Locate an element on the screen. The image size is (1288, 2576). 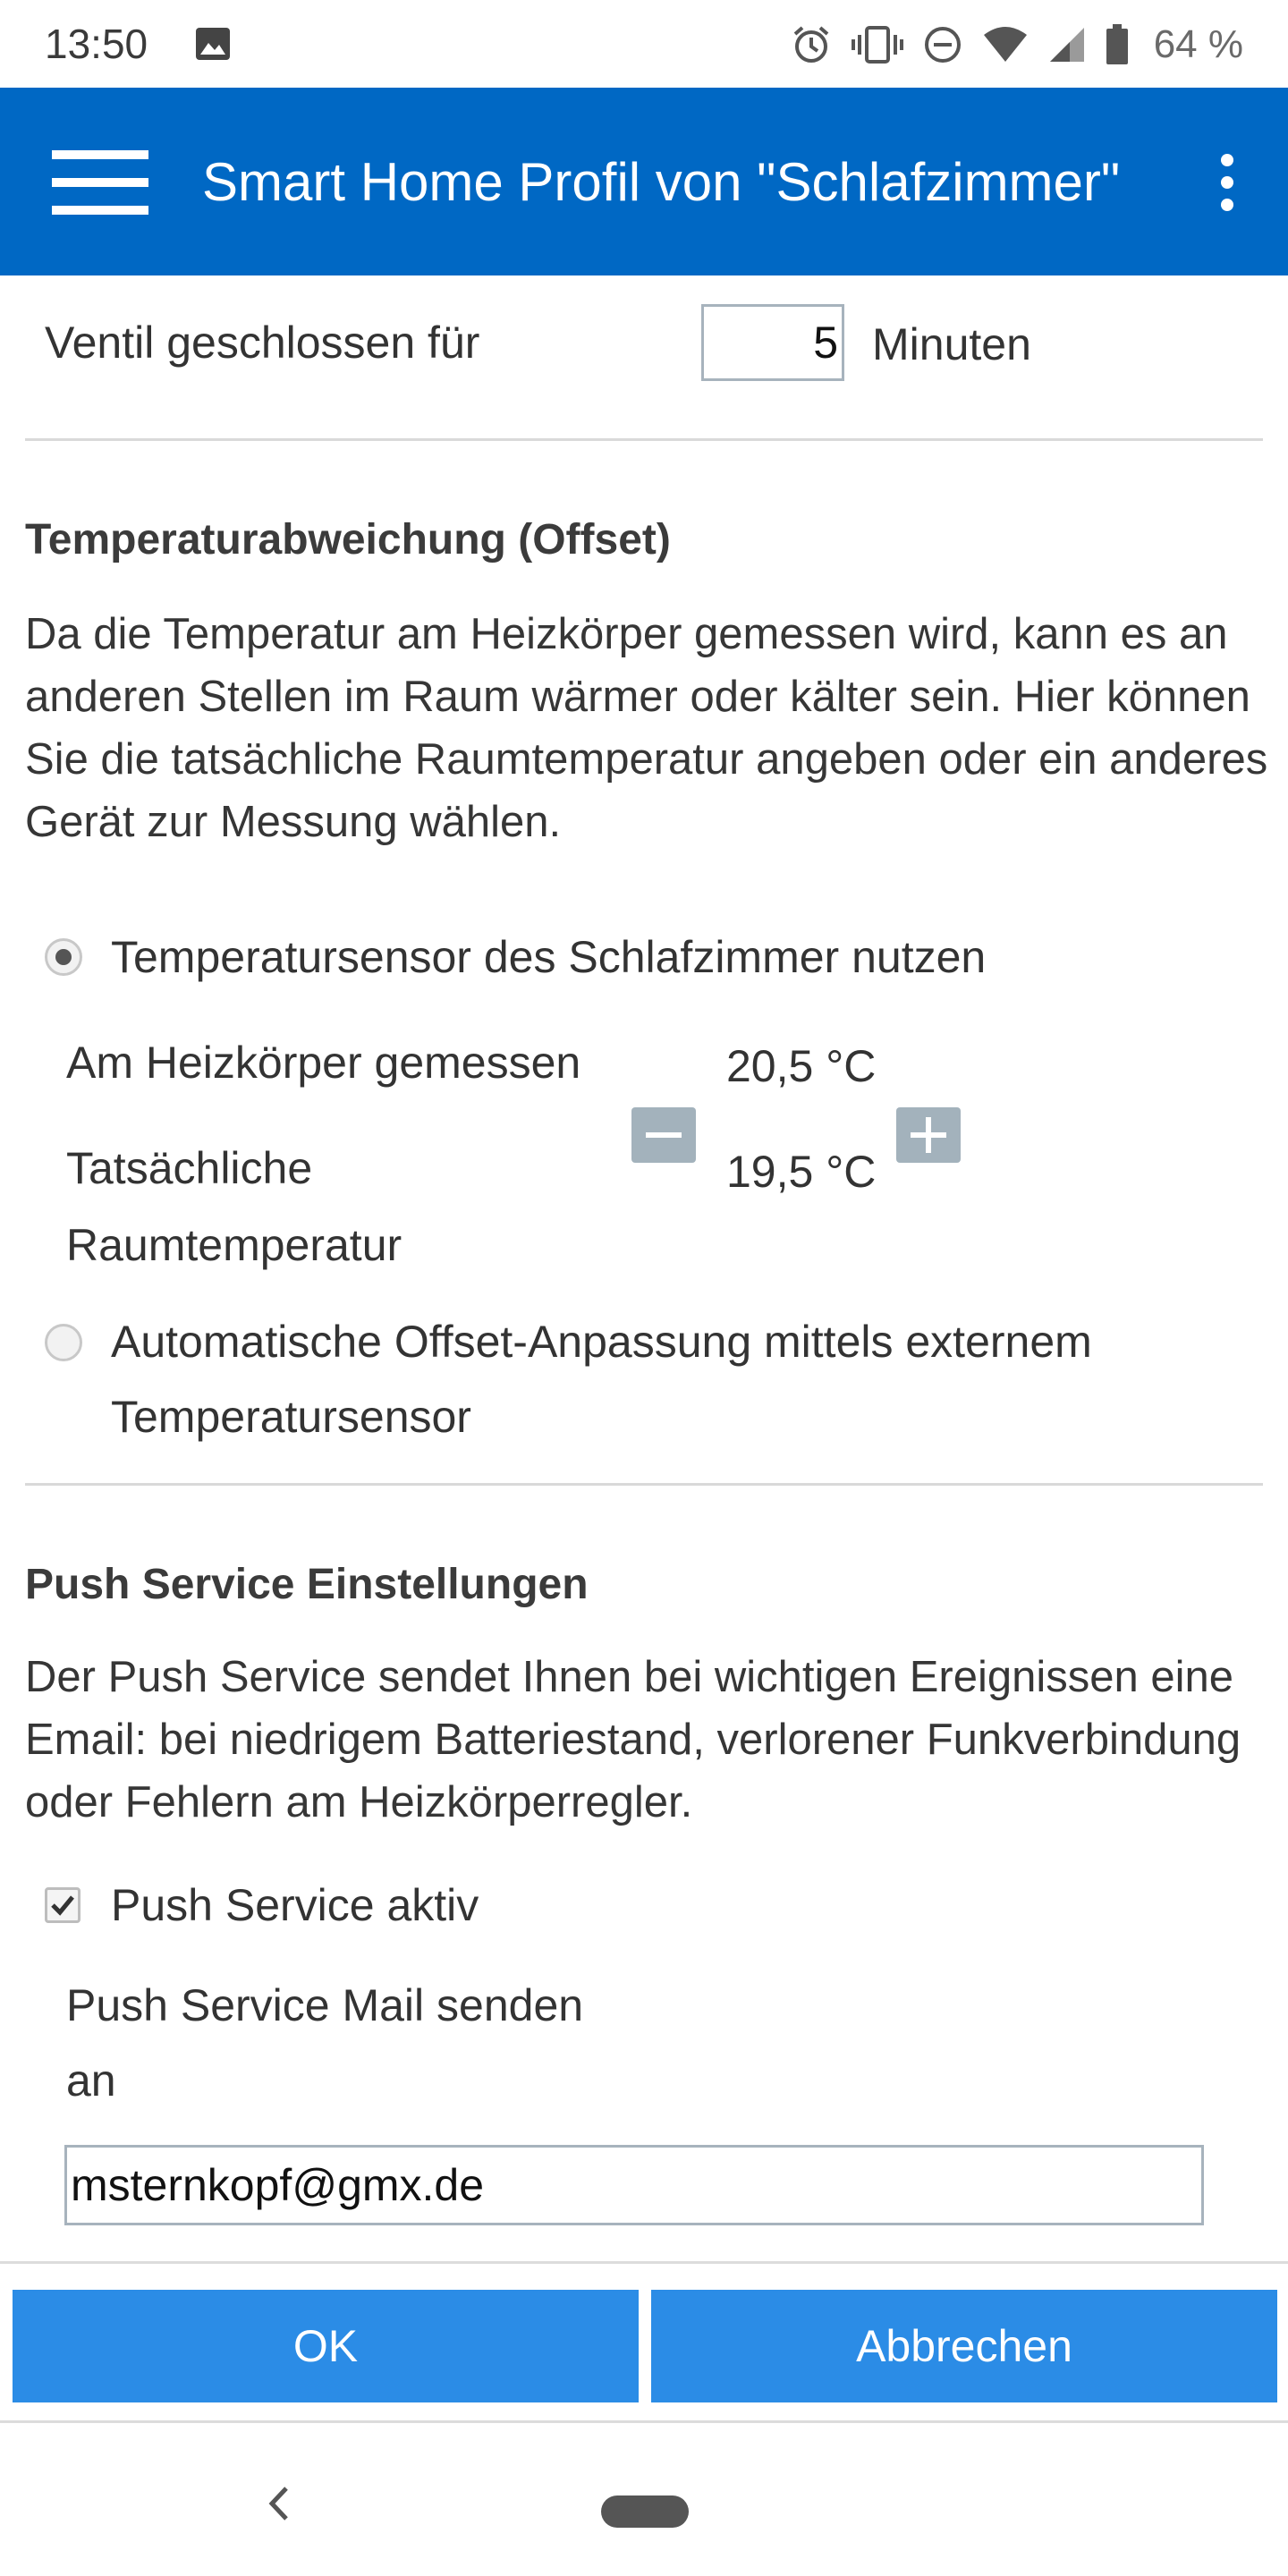
signal-icon is located at coordinates (1067, 45).